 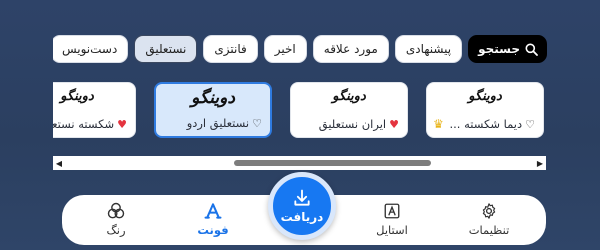 What do you see at coordinates (352, 124) in the screenshot?
I see `font-name: ایران نستعلیق` at bounding box center [352, 124].